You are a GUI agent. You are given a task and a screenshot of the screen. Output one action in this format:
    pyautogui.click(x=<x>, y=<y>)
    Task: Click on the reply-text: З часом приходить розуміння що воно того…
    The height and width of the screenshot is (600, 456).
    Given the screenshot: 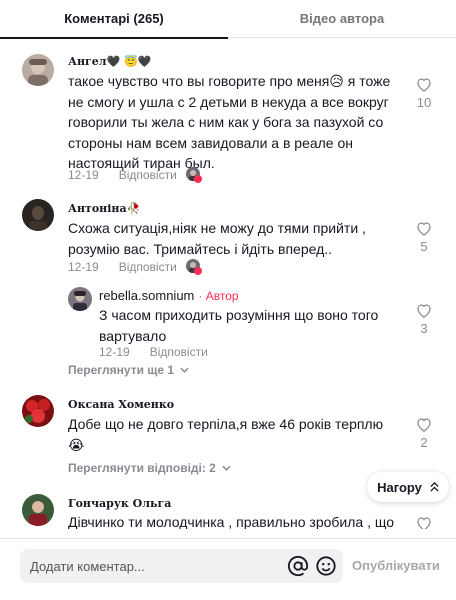 What is the action you would take?
    pyautogui.click(x=239, y=325)
    